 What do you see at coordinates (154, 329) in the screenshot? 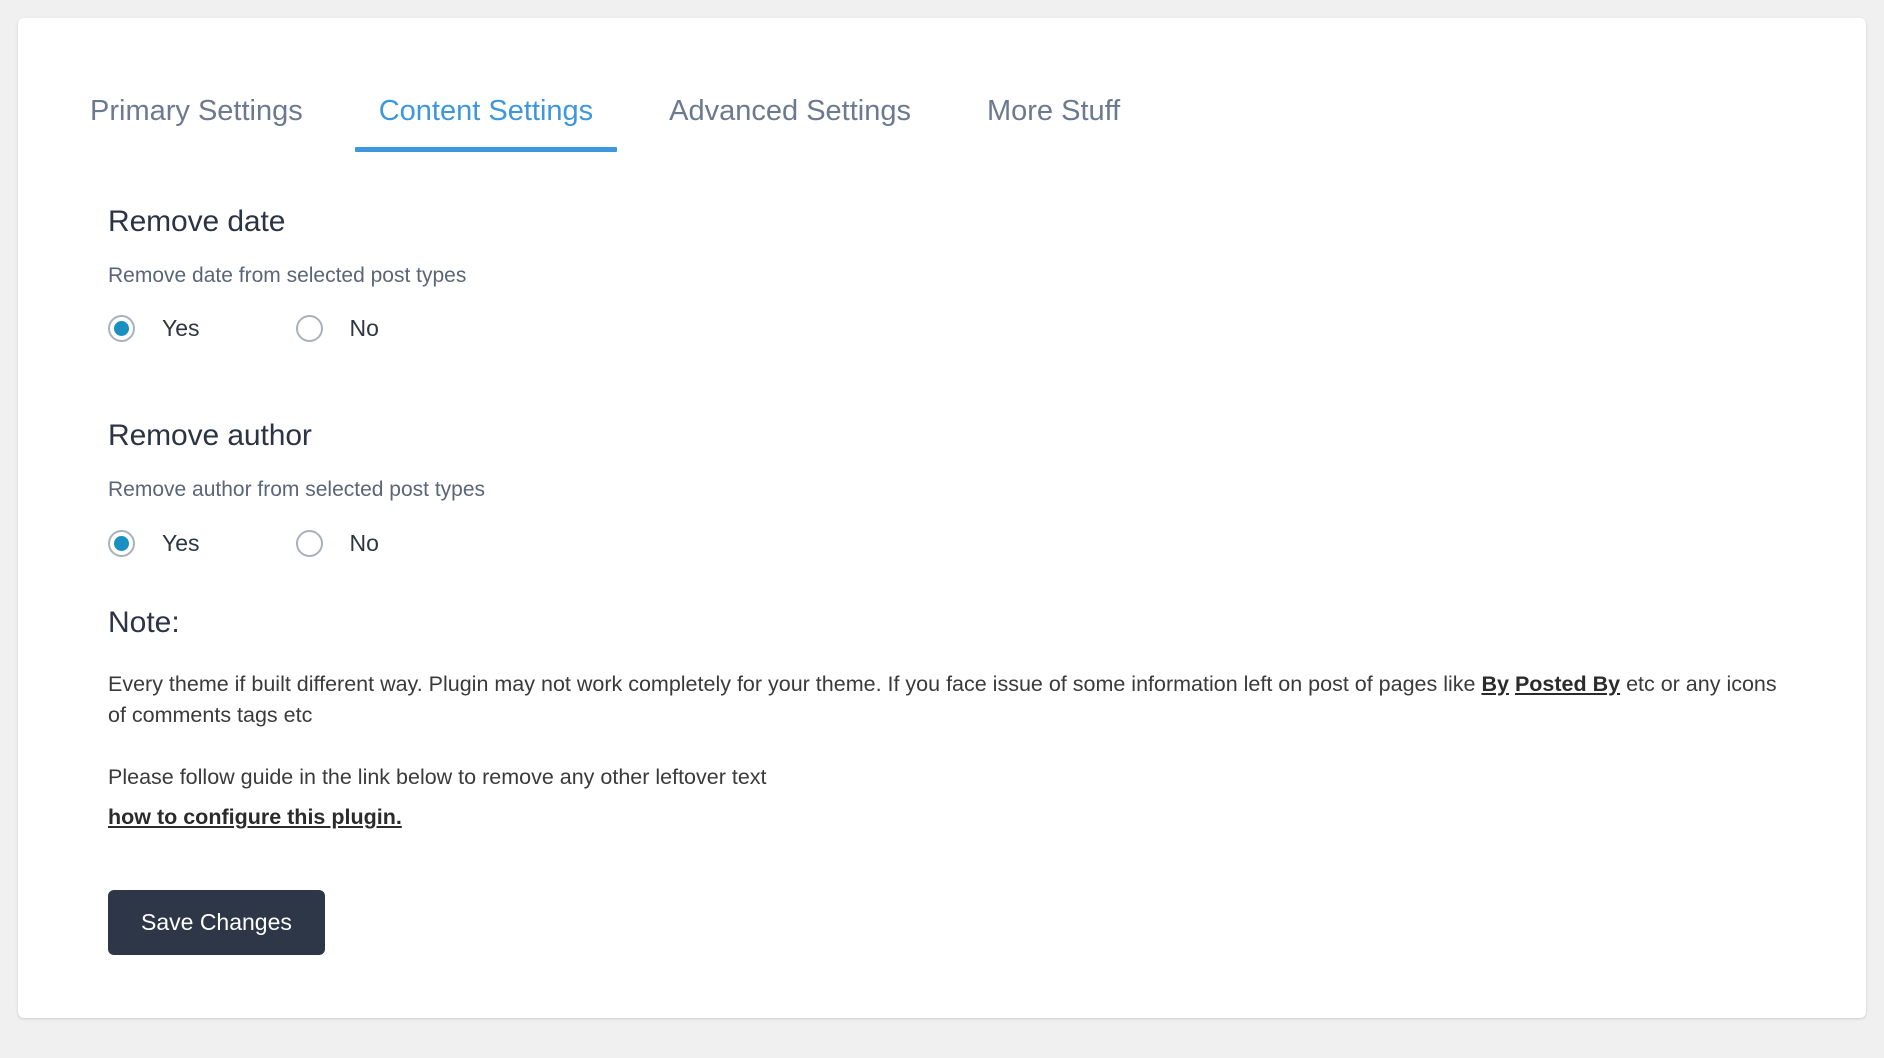
I see `radio-remove-date-yes: Yes` at bounding box center [154, 329].